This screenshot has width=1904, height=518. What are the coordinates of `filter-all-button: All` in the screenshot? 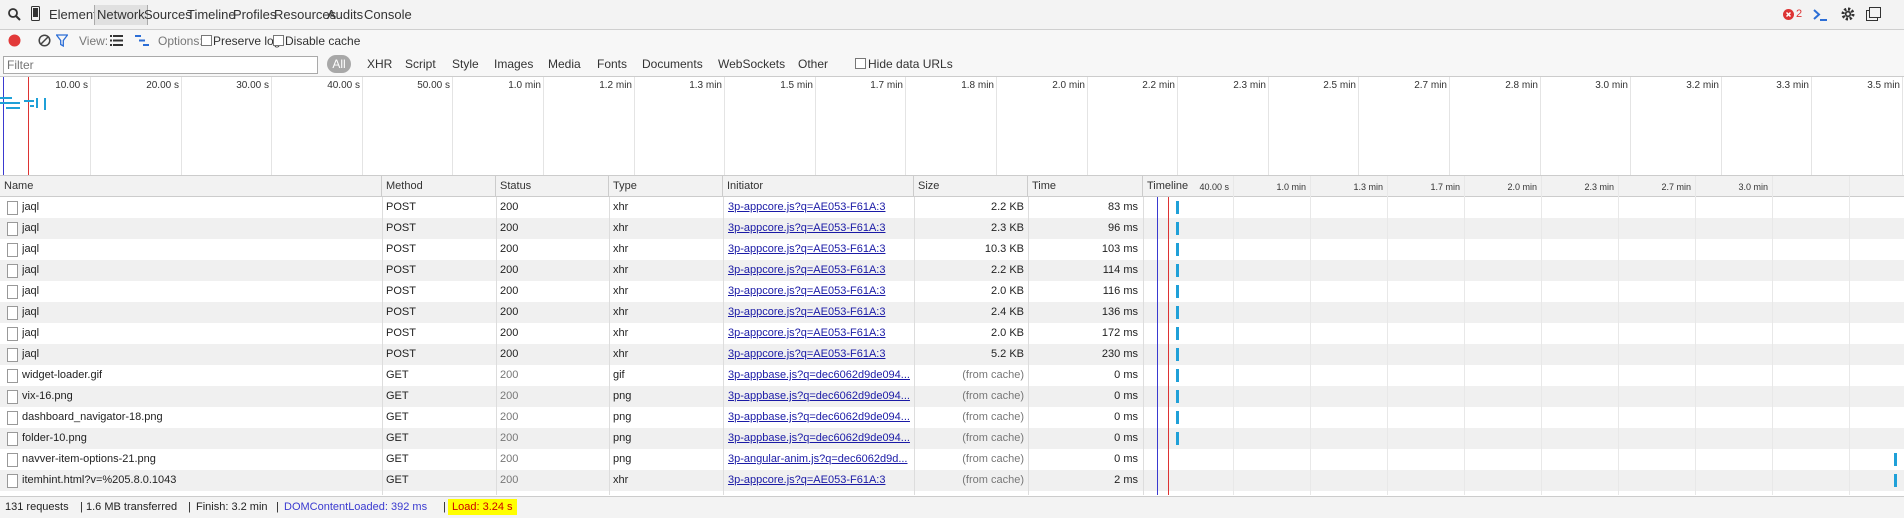 It's located at (339, 64).